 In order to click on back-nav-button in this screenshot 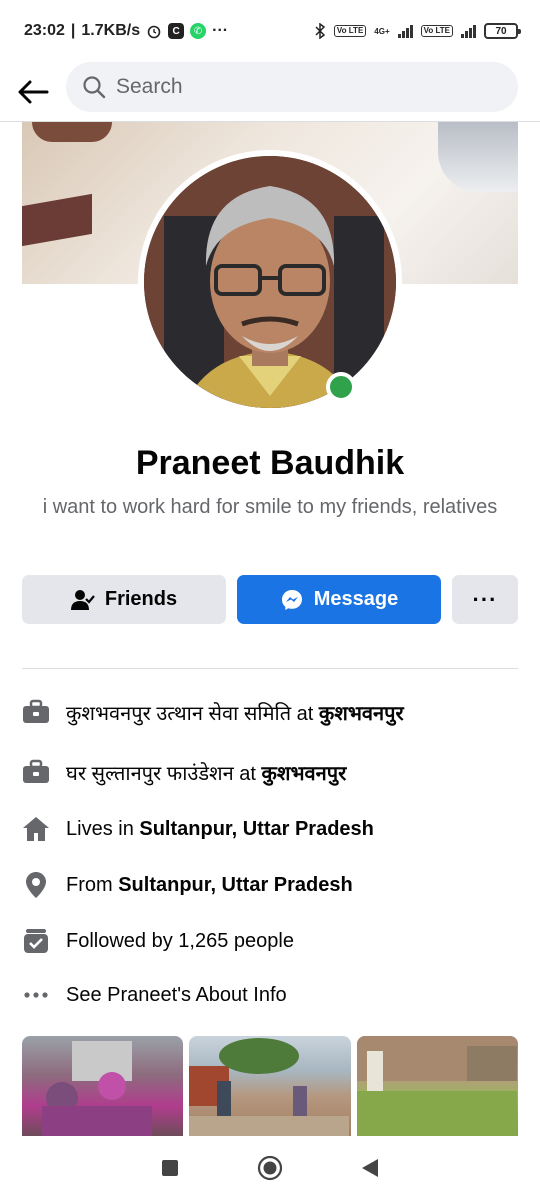, I will do `click(370, 1168)`.